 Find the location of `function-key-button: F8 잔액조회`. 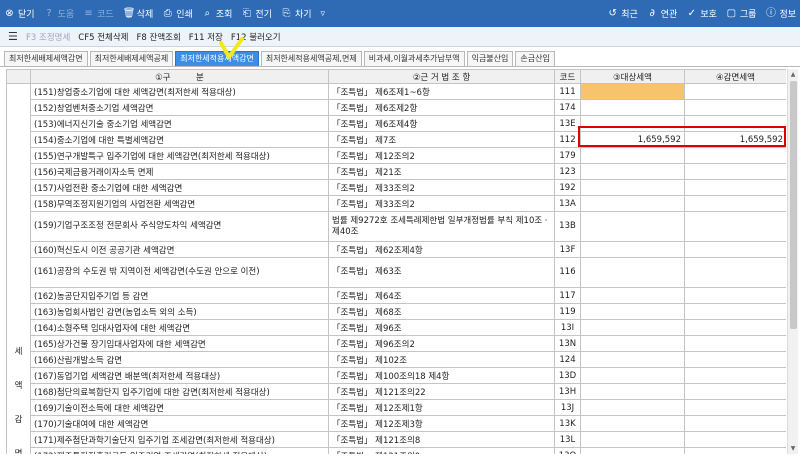

function-key-button: F8 잔액조회 is located at coordinates (159, 37).